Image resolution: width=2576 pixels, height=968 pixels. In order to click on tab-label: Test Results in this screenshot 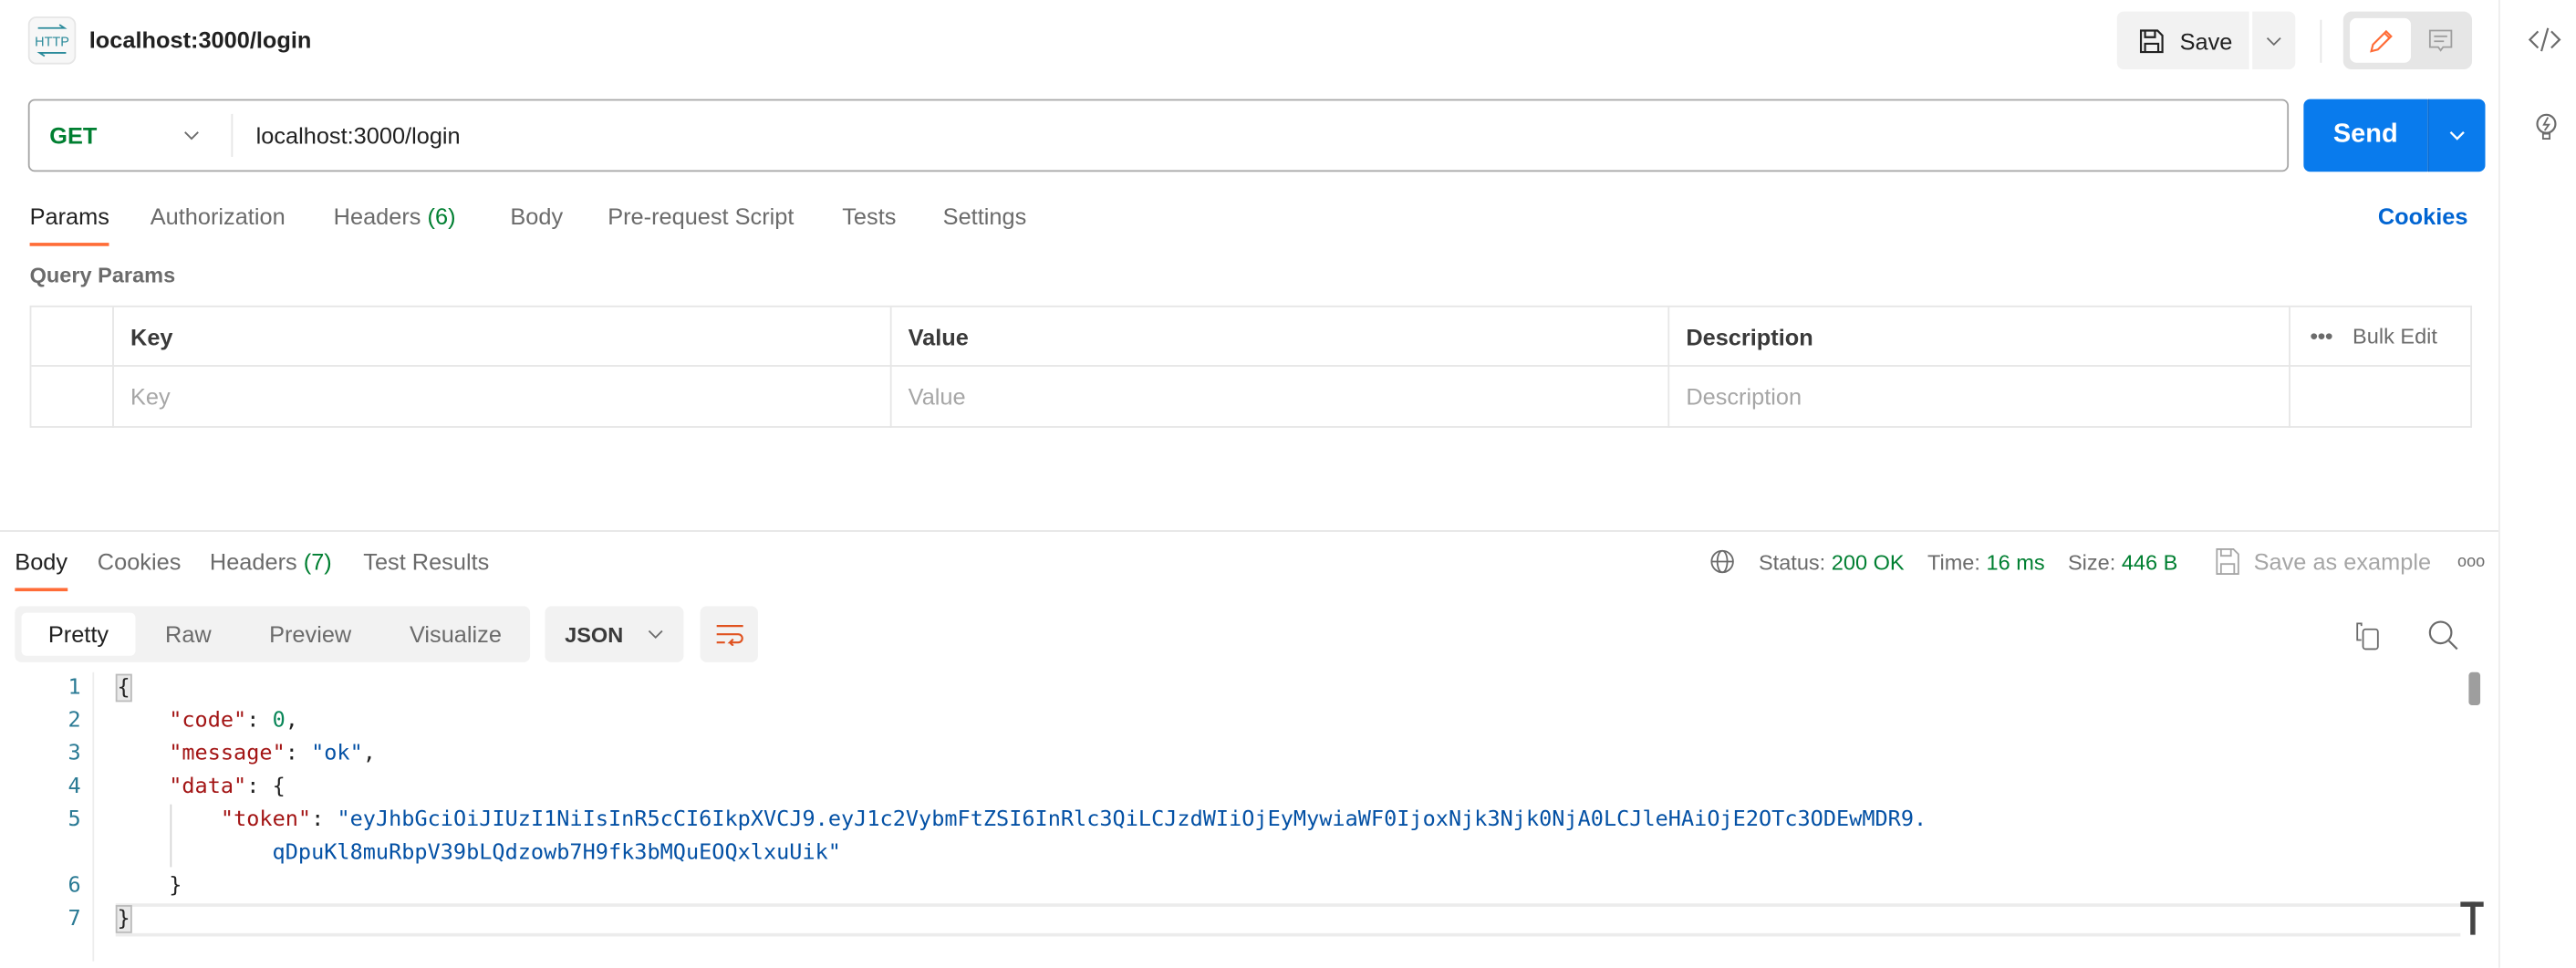, I will do `click(426, 561)`.